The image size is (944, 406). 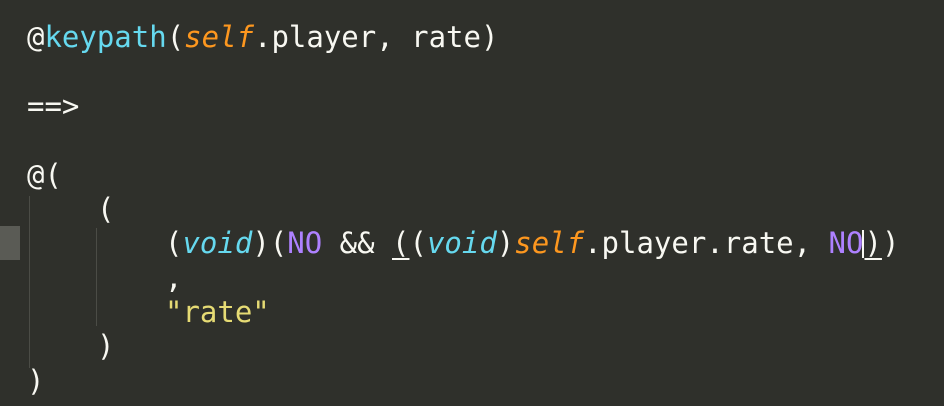 I want to click on token-at-paren: @(, so click(x=44, y=175).